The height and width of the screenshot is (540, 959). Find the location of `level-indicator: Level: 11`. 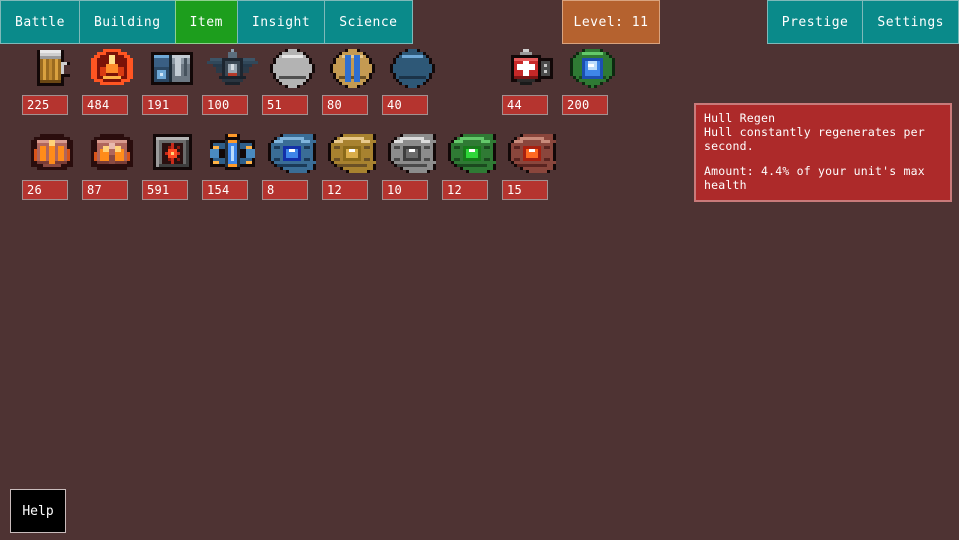

level-indicator: Level: 11 is located at coordinates (611, 22).